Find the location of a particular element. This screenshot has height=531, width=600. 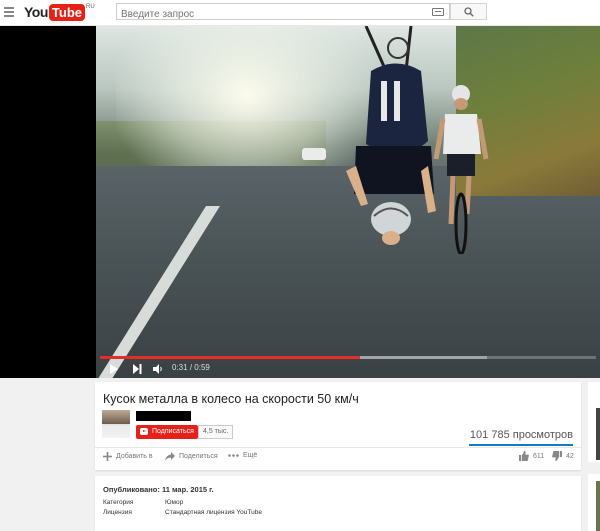

search-button is located at coordinates (468, 11).